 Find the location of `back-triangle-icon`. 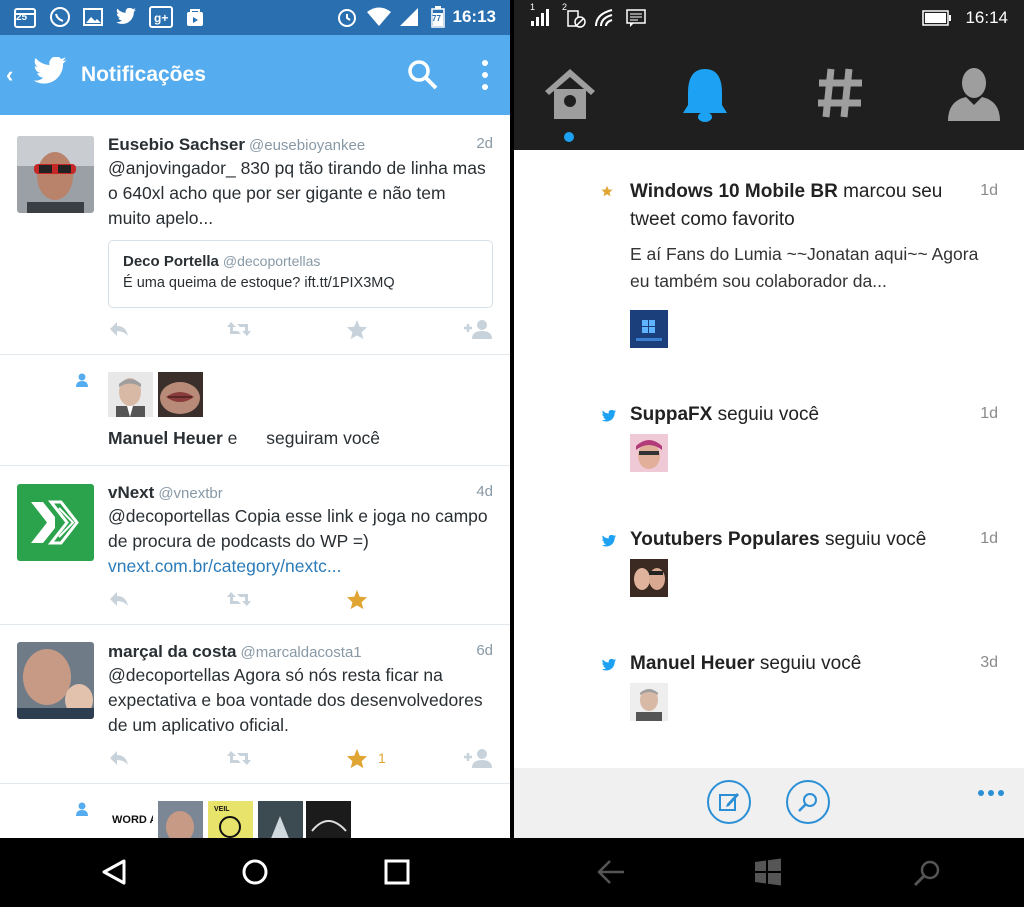

back-triangle-icon is located at coordinates (114, 874).